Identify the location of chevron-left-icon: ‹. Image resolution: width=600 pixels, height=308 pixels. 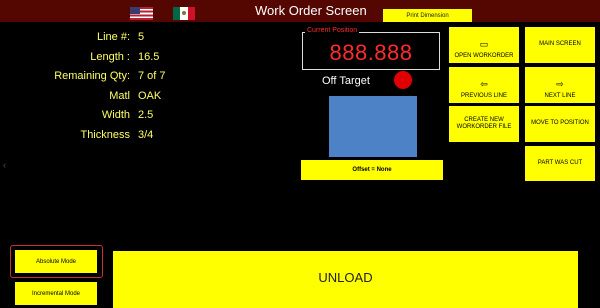
(4, 165).